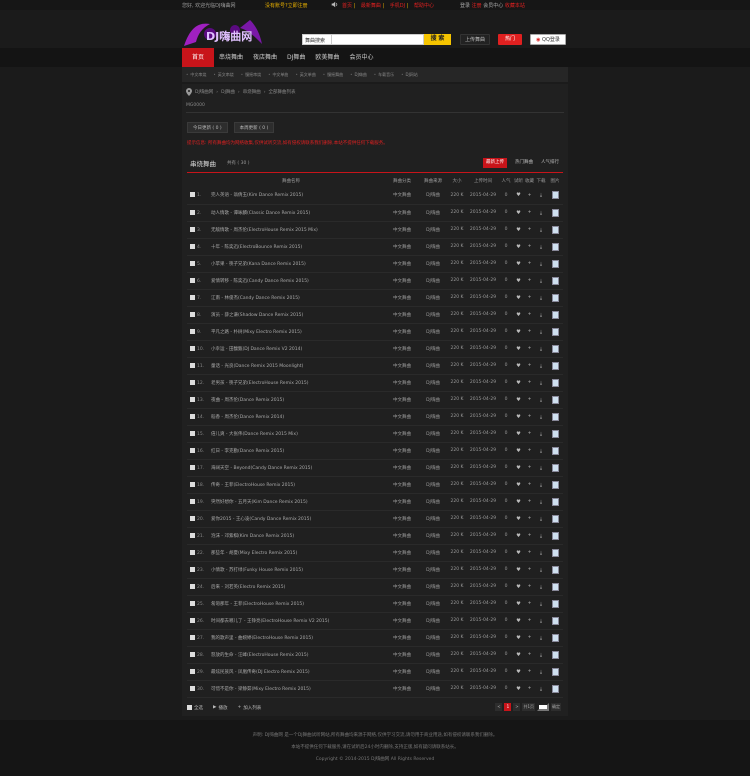 This screenshot has height=776, width=750. Describe the element at coordinates (493, 6) in the screenshot. I see `member-center-link: 会员中心` at that location.